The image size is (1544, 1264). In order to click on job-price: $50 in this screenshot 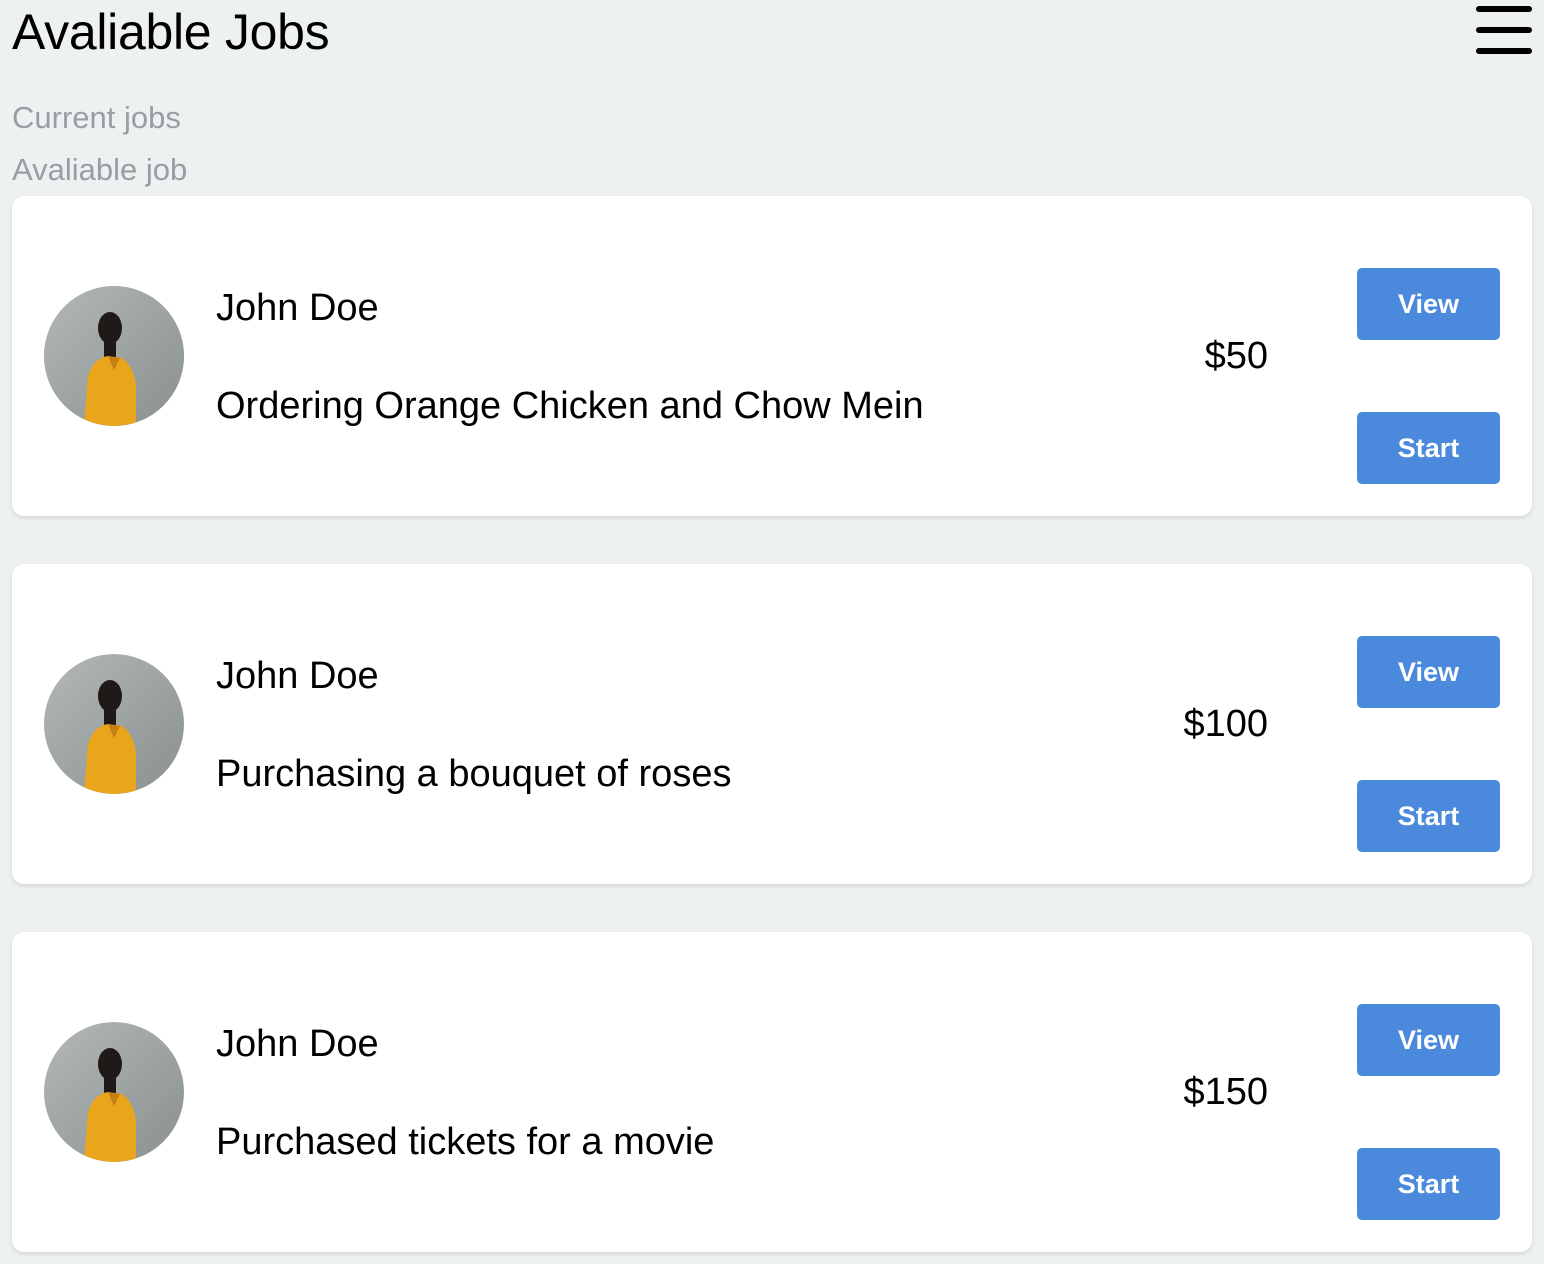, I will do `click(1236, 356)`.